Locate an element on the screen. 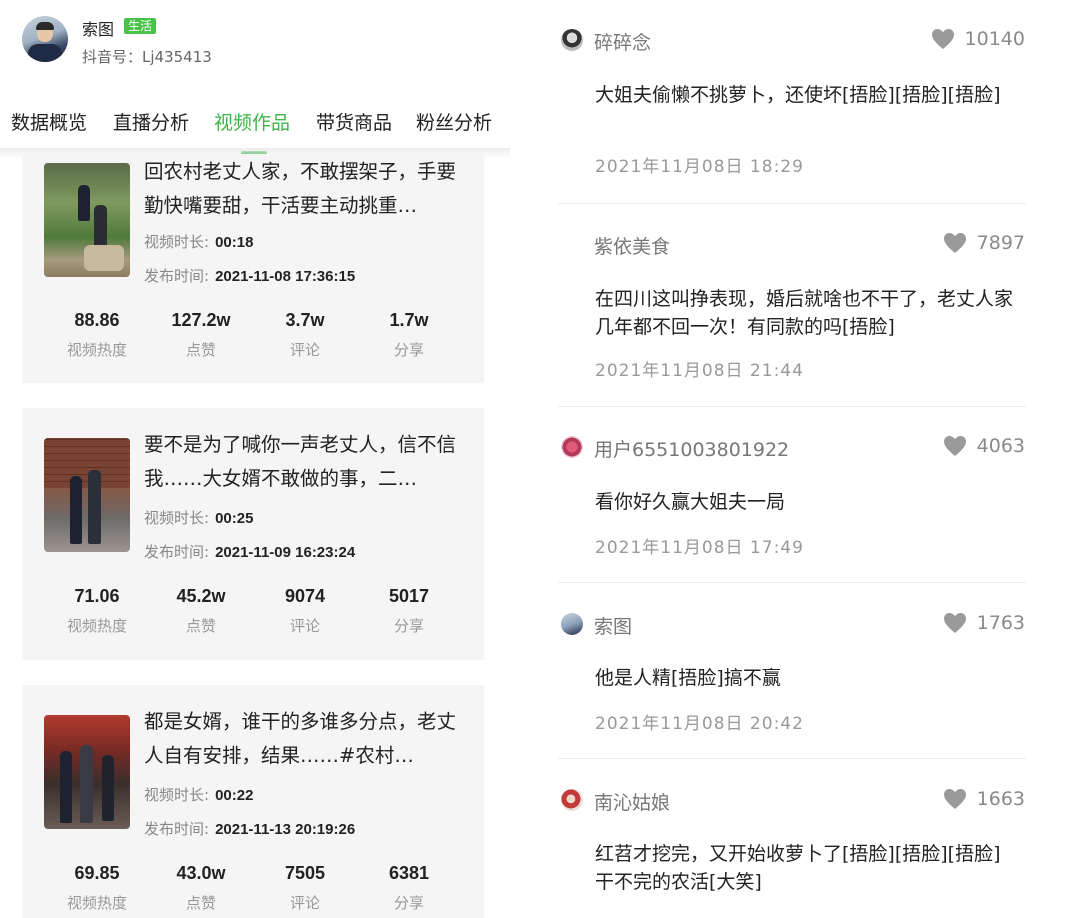 This screenshot has width=1080, height=918. comment-username: 索图 is located at coordinates (613, 625).